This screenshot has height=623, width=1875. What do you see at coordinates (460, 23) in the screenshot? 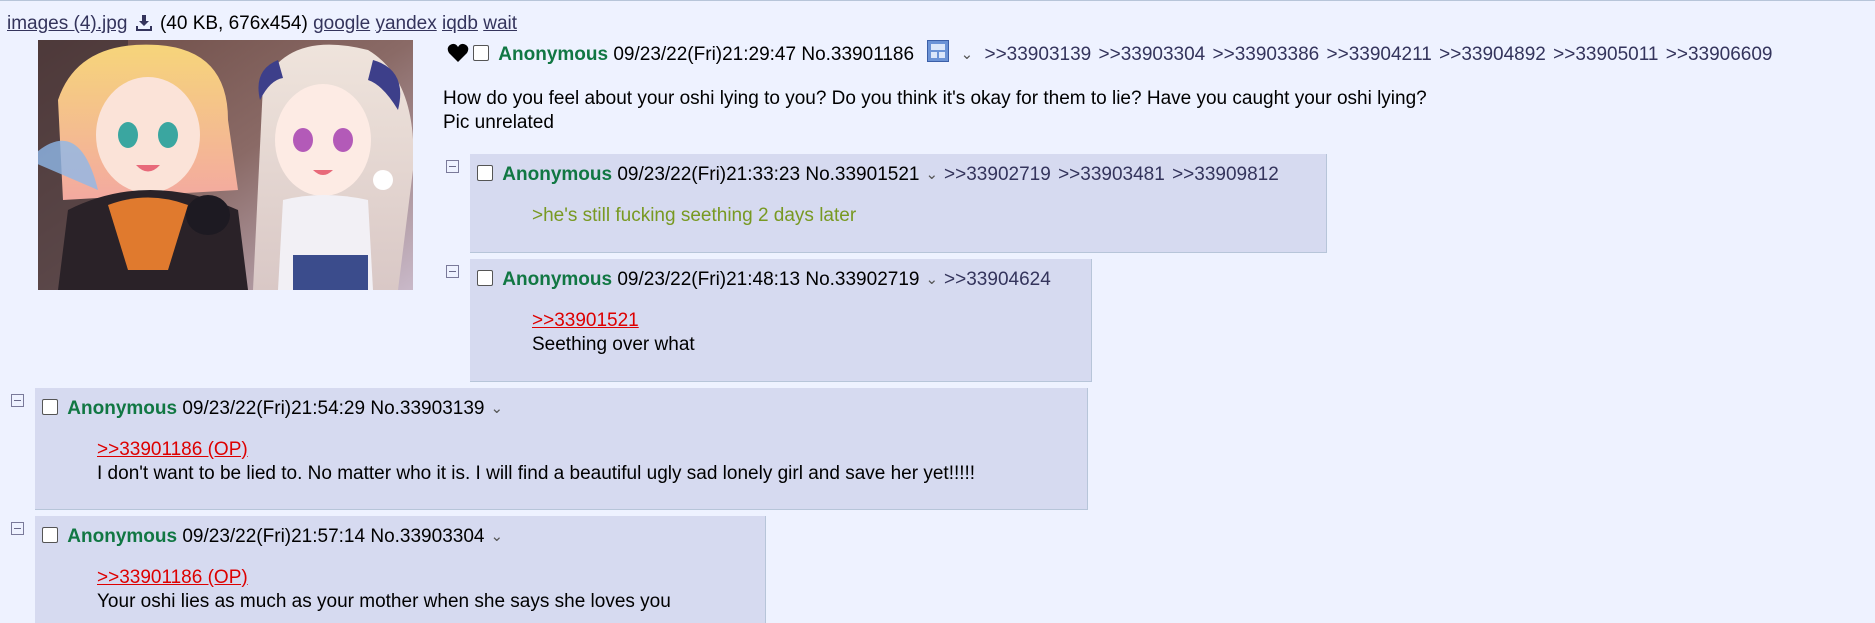
I see `iqdb-link: iqdb` at bounding box center [460, 23].